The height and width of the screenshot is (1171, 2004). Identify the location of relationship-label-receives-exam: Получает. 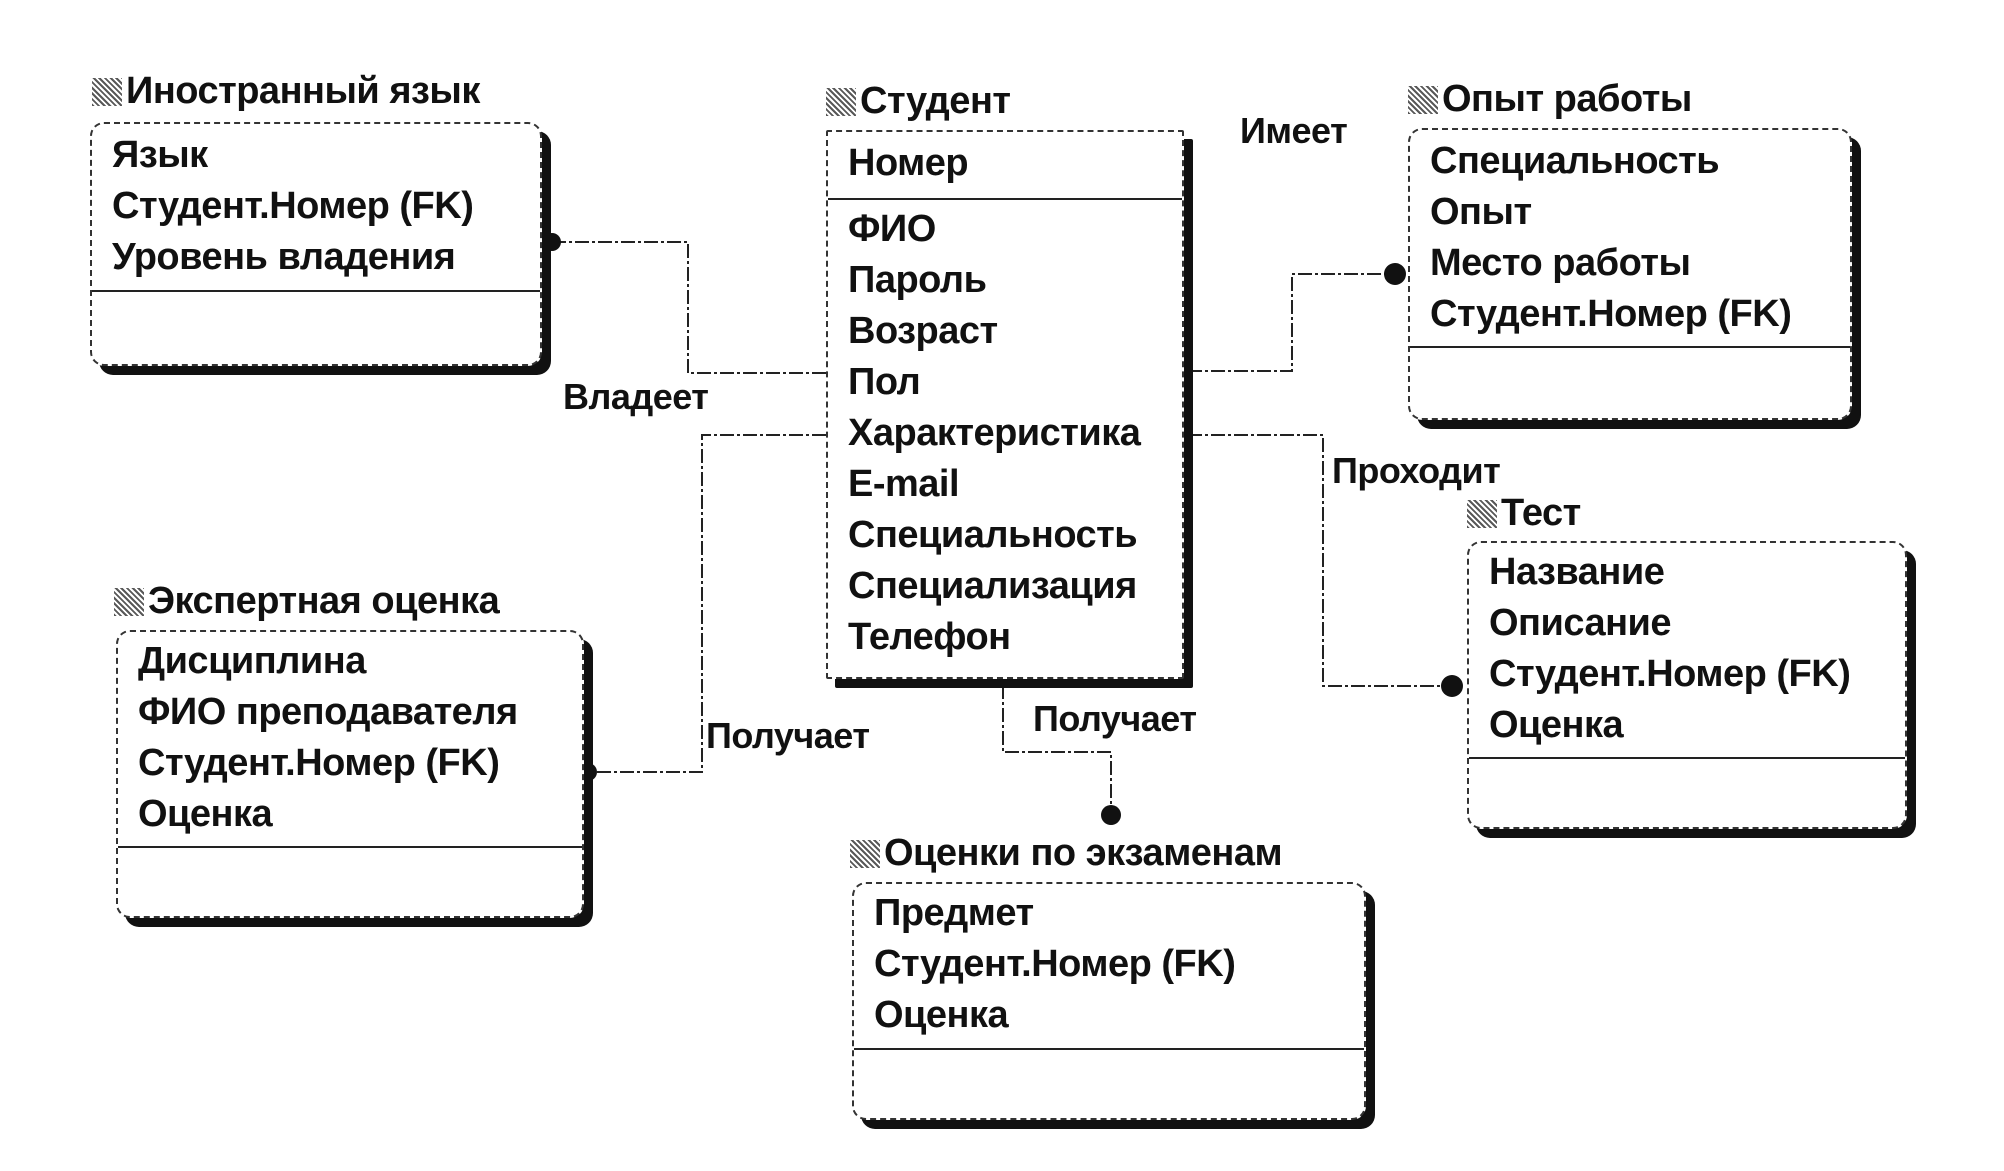
(1115, 718).